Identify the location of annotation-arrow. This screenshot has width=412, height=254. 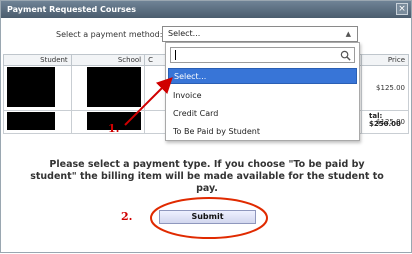
(148, 101).